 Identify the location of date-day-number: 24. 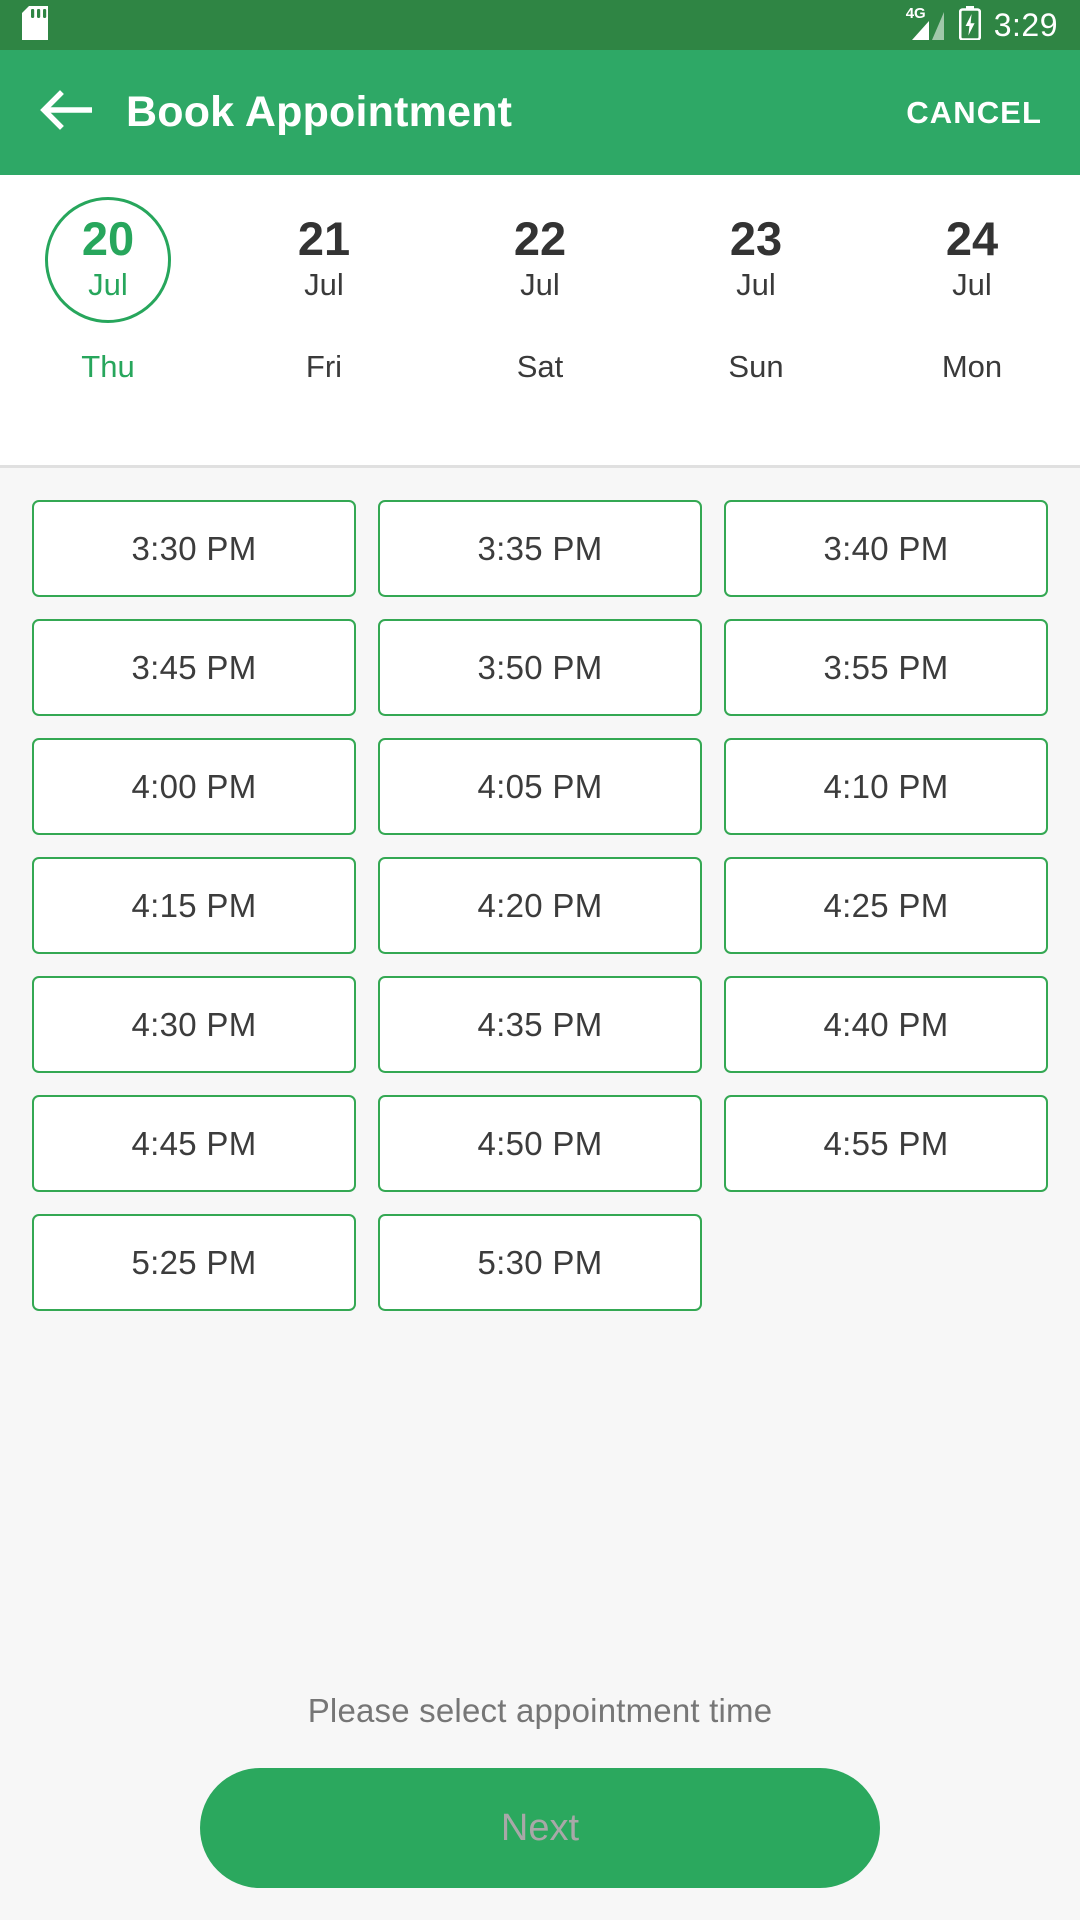
(972, 239).